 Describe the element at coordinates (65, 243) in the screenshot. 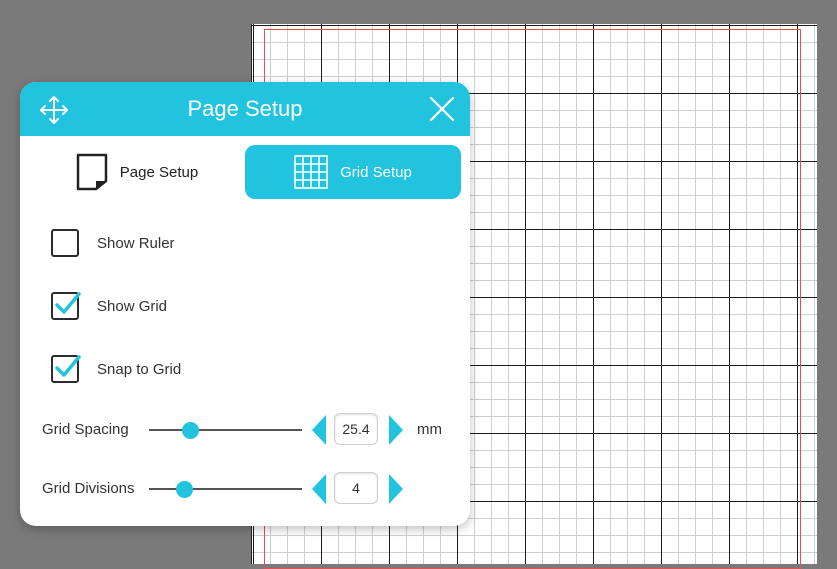

I see `show-ruler-checkbox` at that location.